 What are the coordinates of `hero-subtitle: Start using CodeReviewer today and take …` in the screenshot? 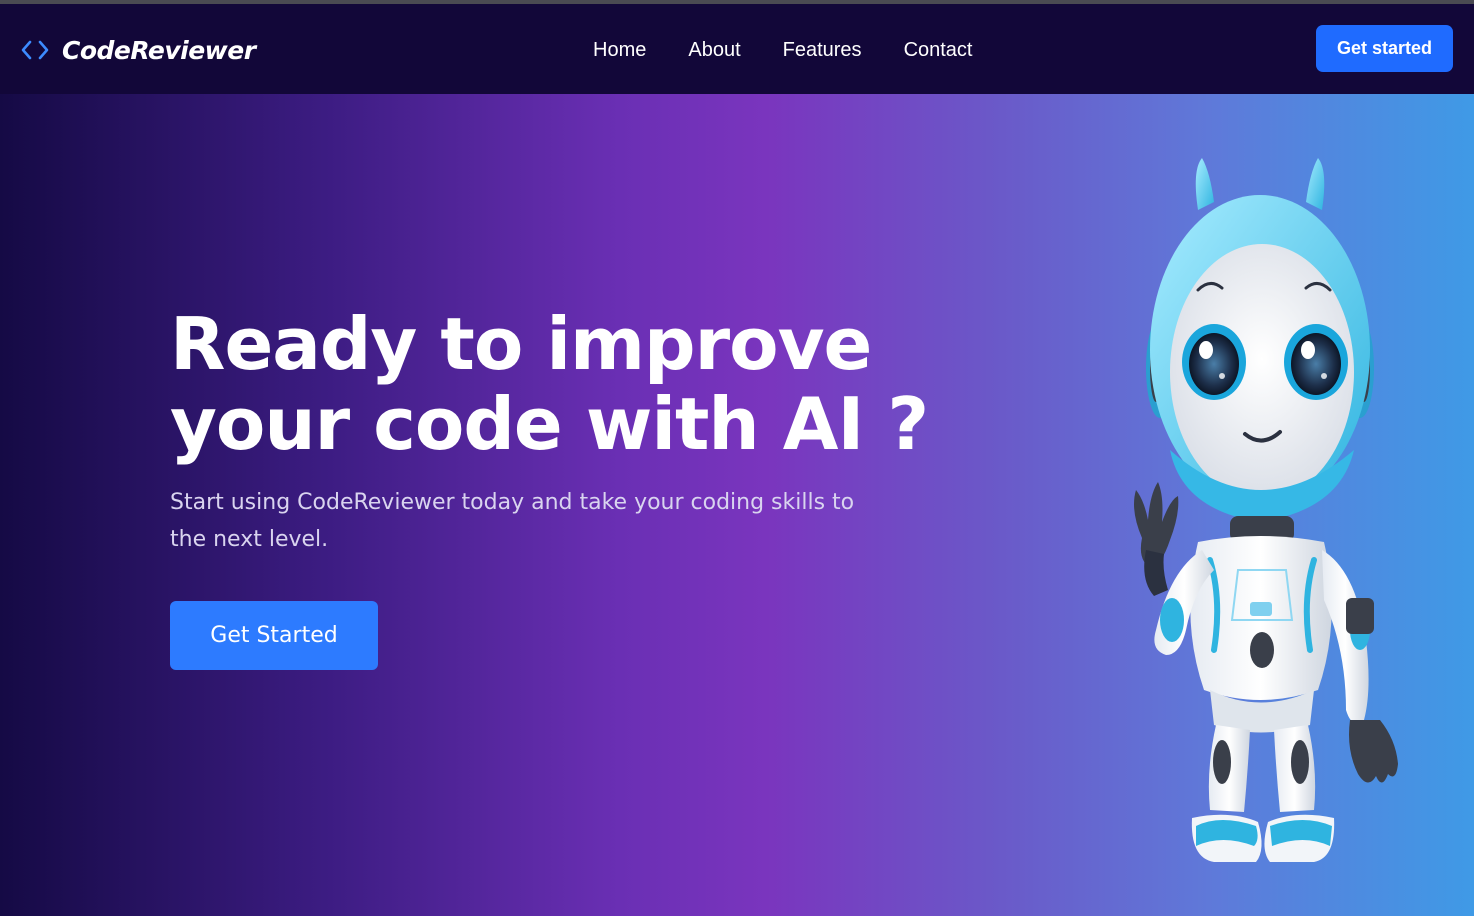 It's located at (512, 521).